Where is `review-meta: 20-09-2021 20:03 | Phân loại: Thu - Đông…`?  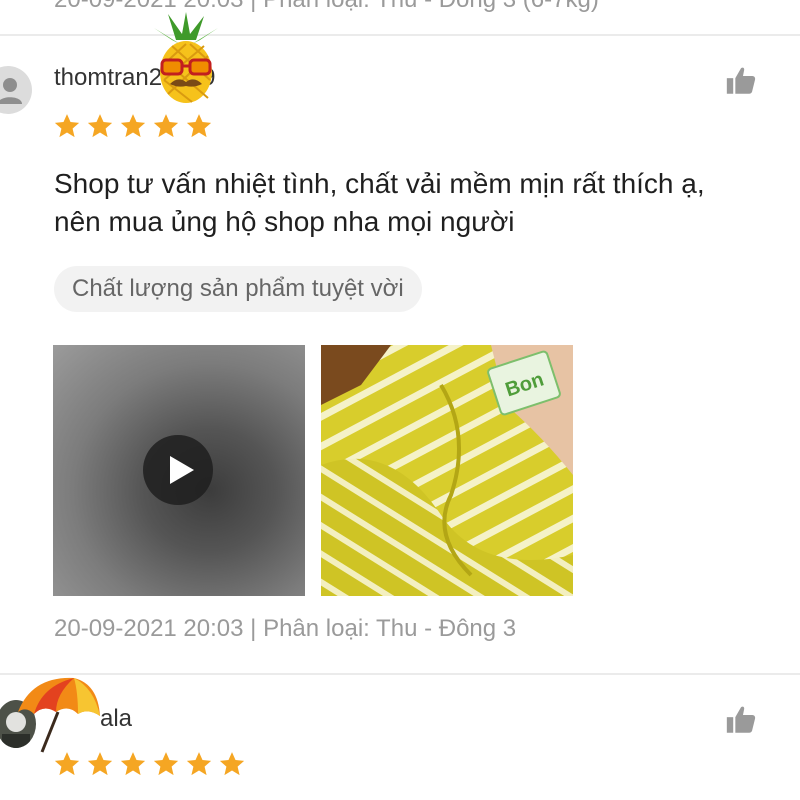 review-meta: 20-09-2021 20:03 | Phân loại: Thu - Đông… is located at coordinates (285, 629).